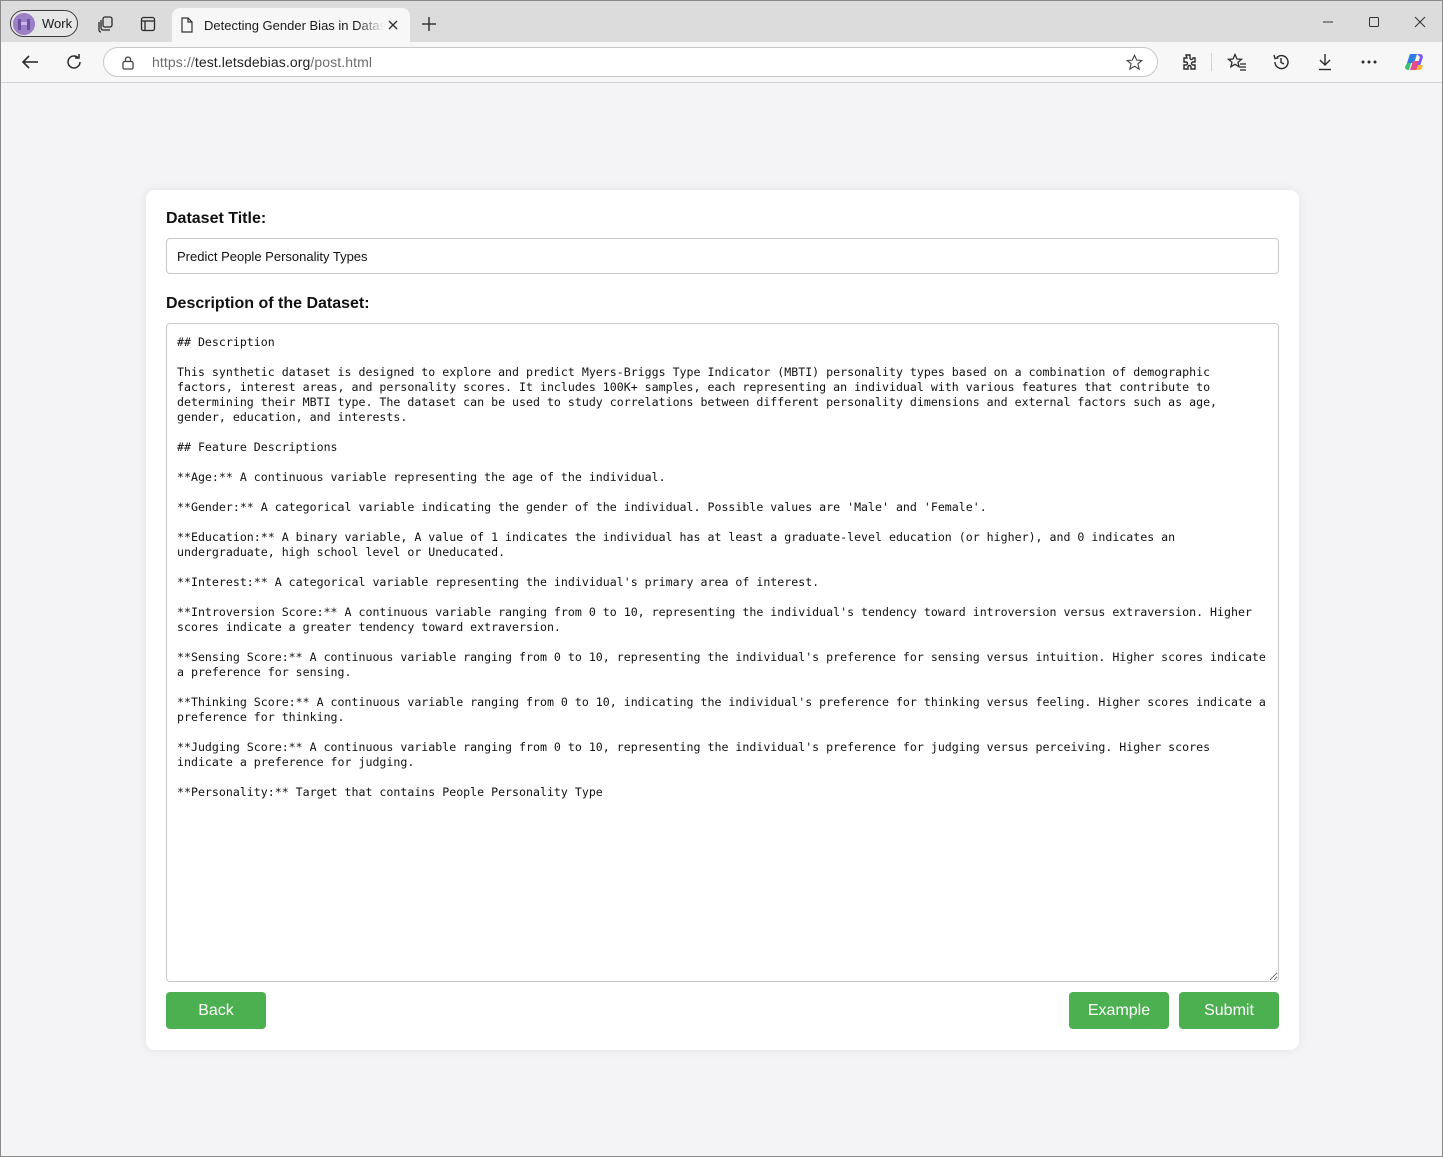 This screenshot has height=1157, width=1443. I want to click on tab-active: Detecting Gender Bias in Datasets, so click(291, 25).